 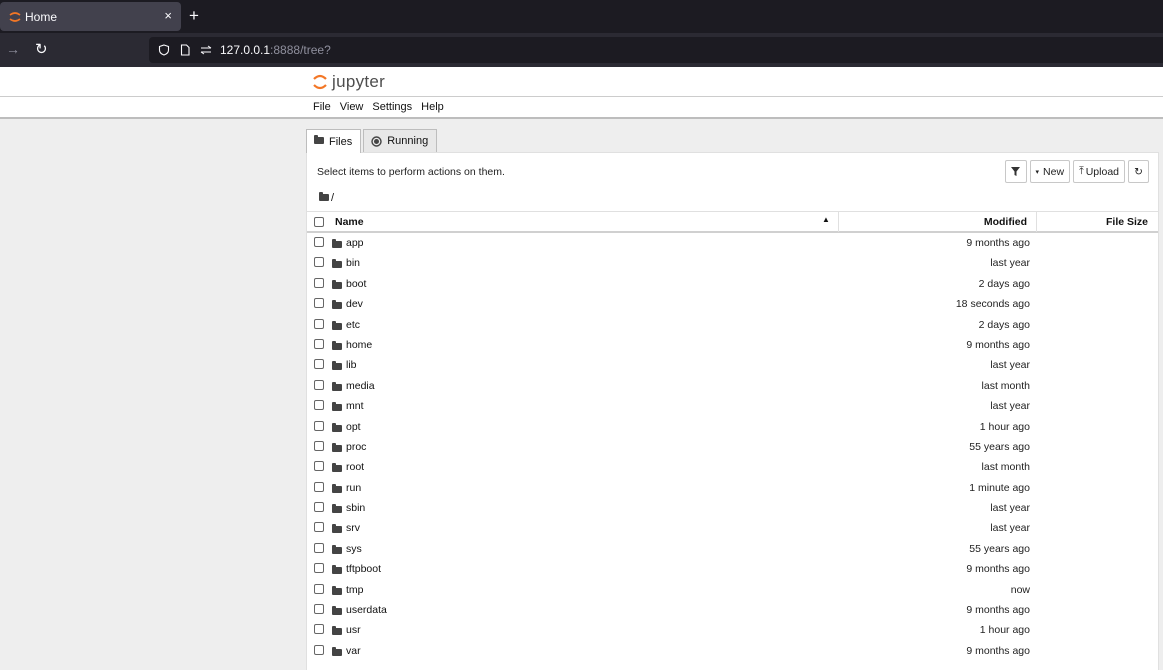 I want to click on table-row: app 9 months ago, so click(x=732, y=243).